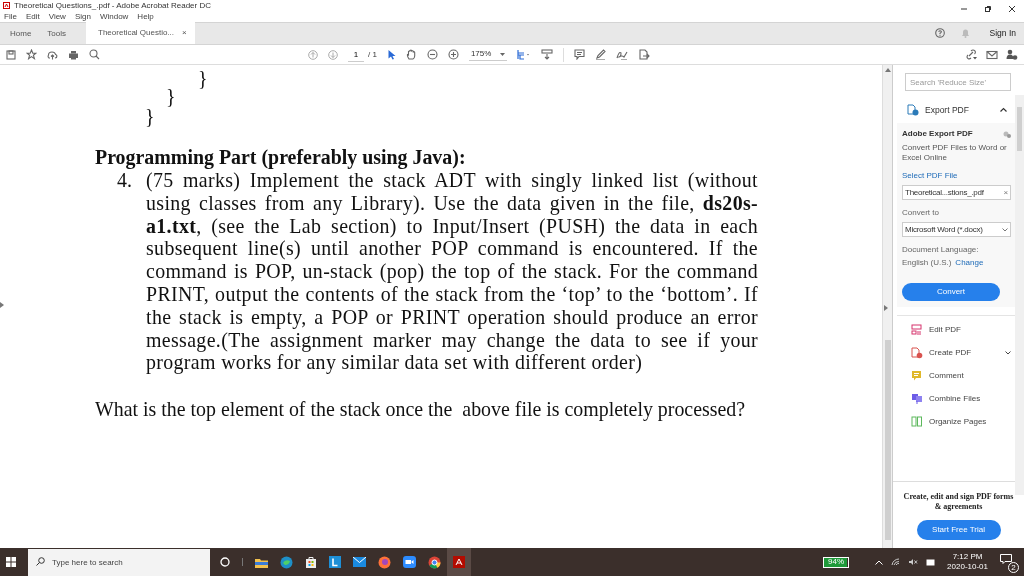 This screenshot has width=1024, height=576. Describe the element at coordinates (311, 562) in the screenshot. I see `store-icon` at that location.